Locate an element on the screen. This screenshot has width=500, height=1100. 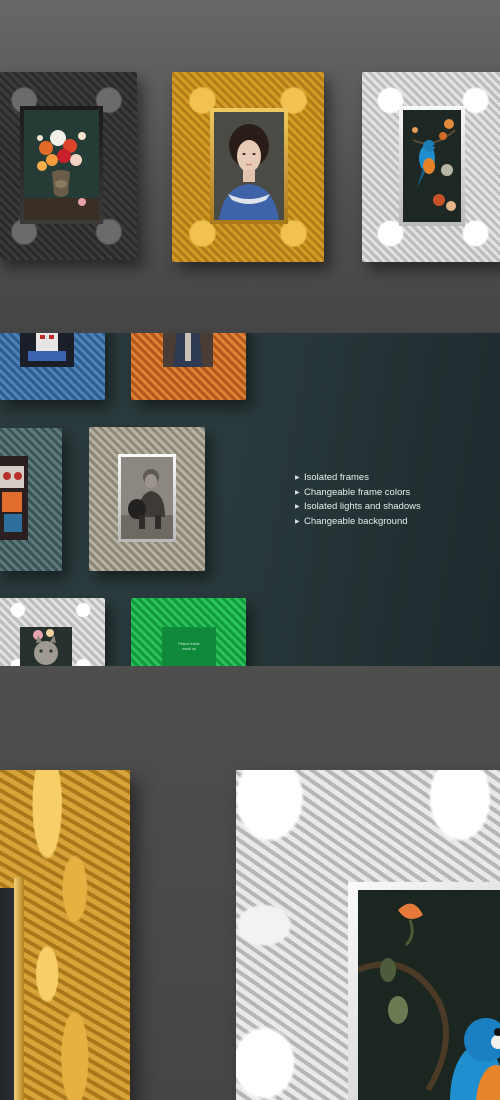
suited-figure-painting is located at coordinates (188, 350).